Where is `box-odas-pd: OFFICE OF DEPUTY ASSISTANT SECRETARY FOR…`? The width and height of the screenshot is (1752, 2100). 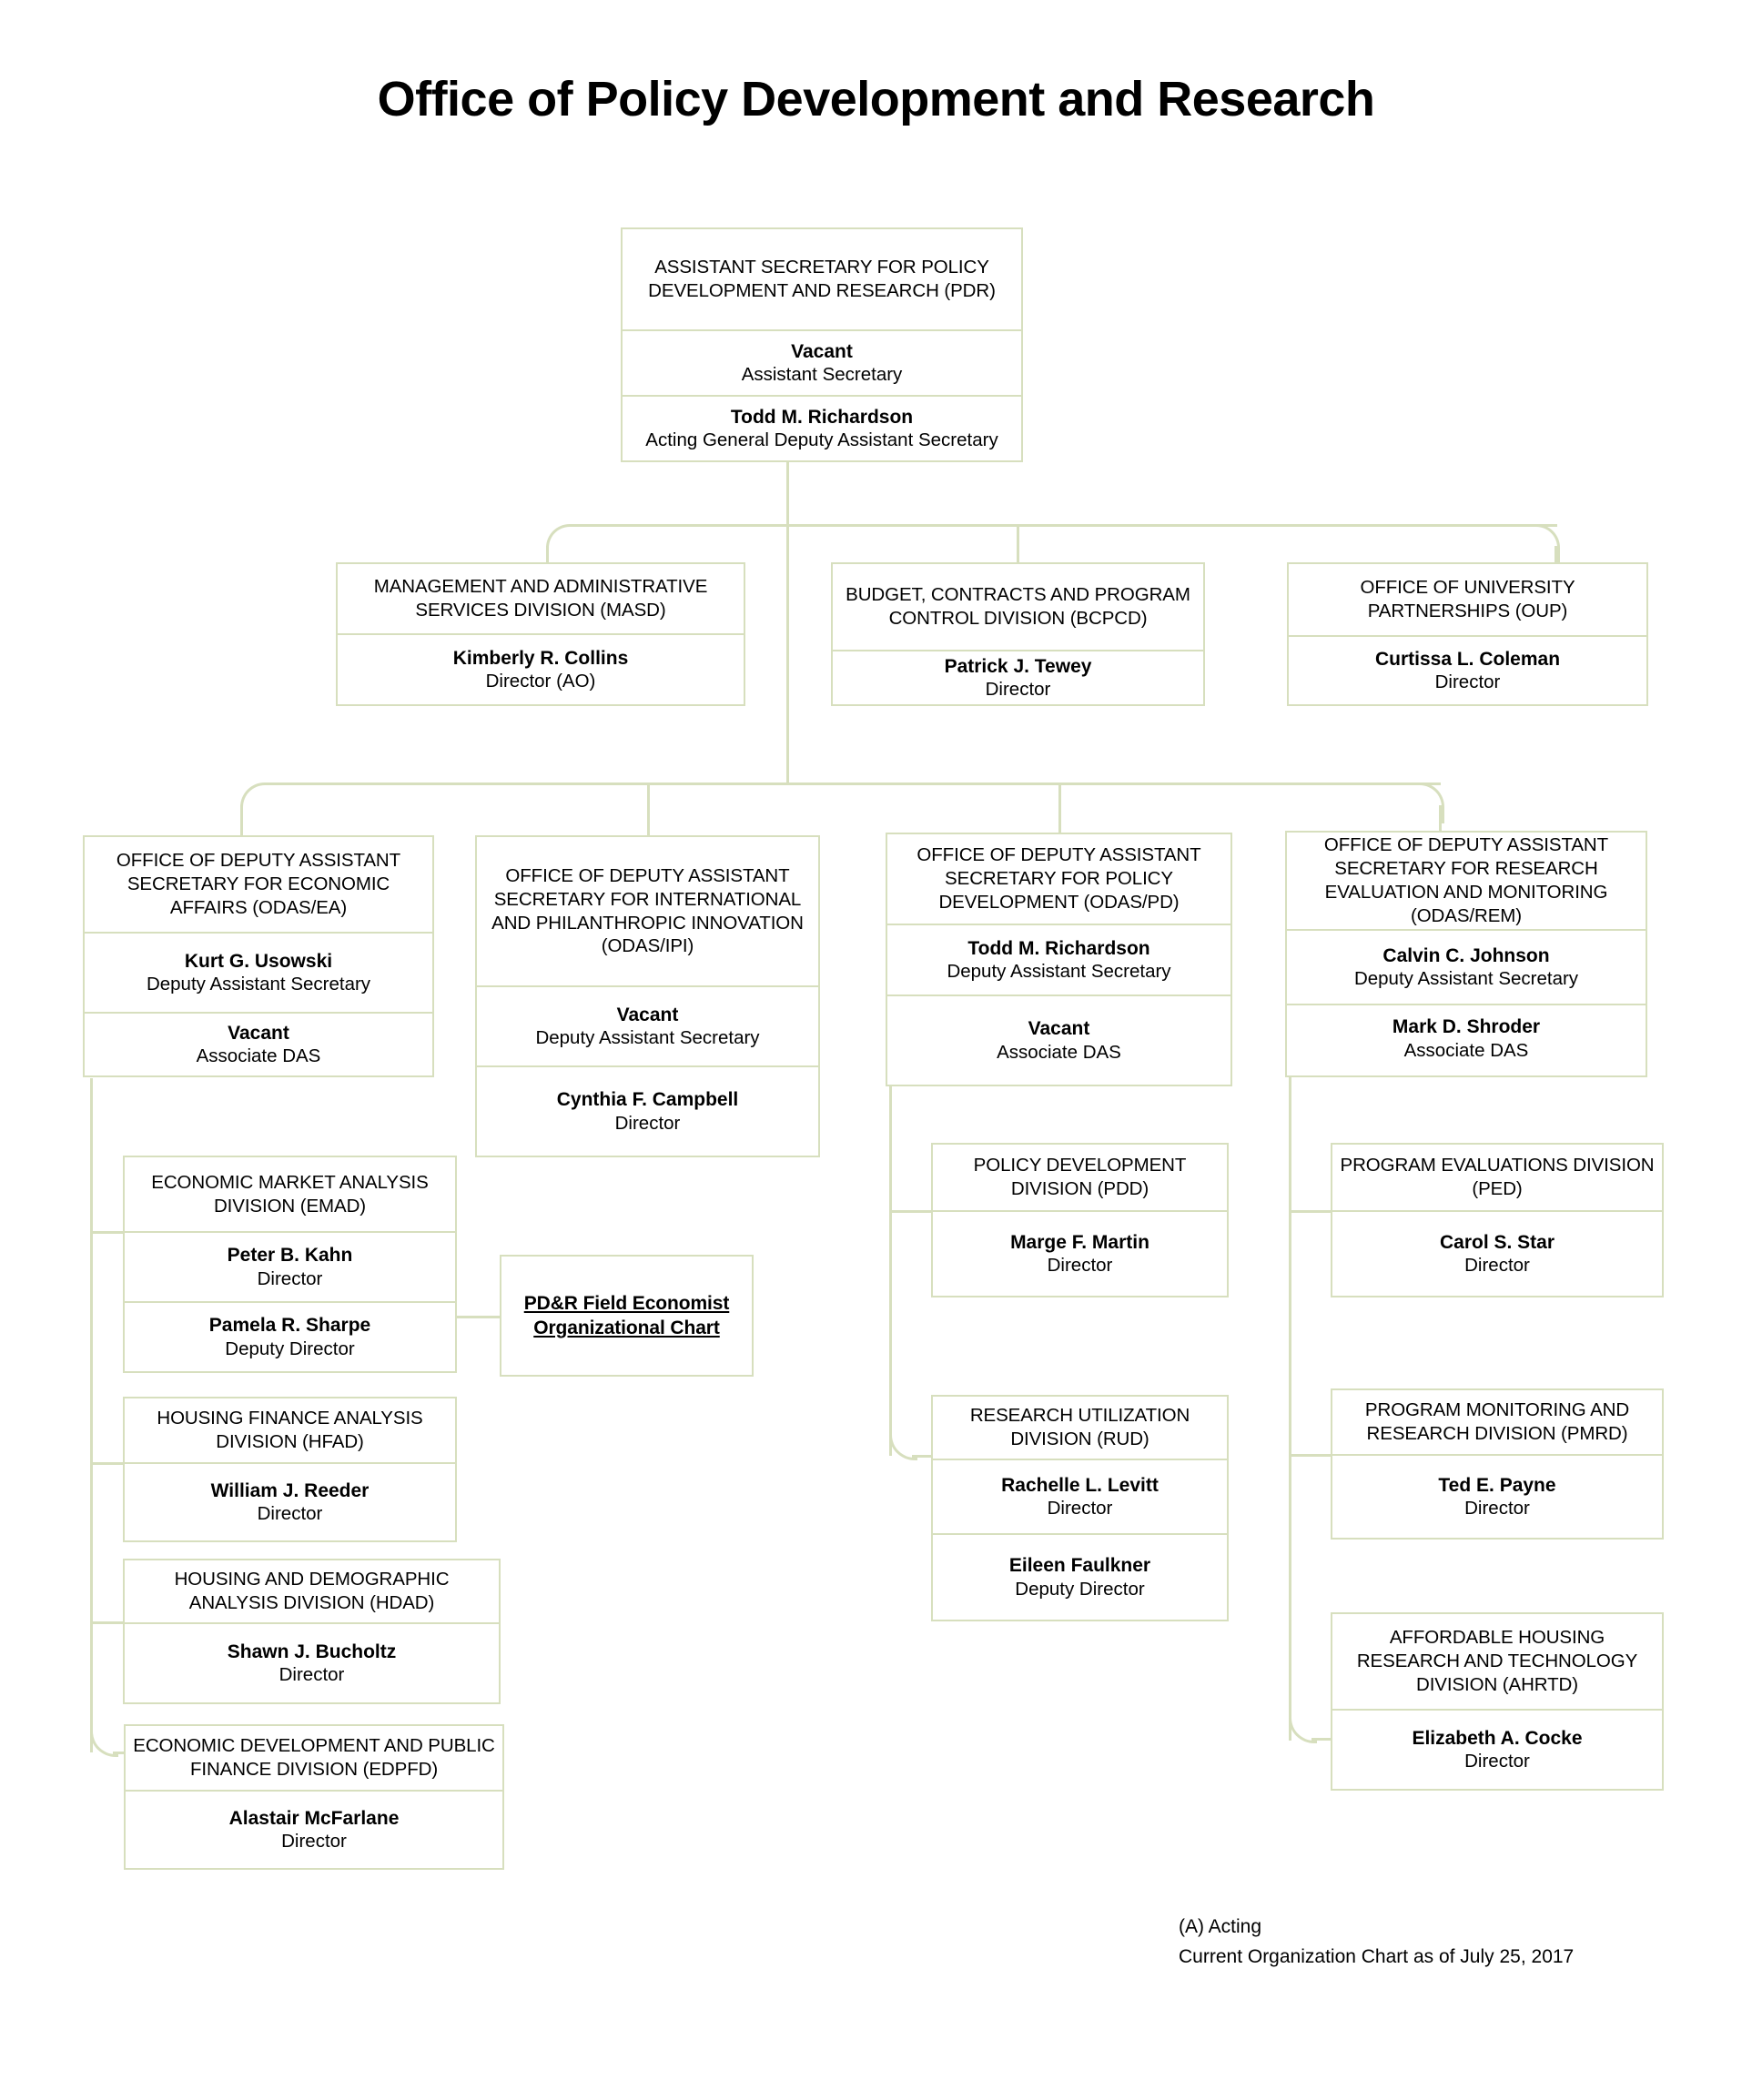
box-odas-pd: OFFICE OF DEPUTY ASSISTANT SECRETARY FOR… is located at coordinates (1059, 959).